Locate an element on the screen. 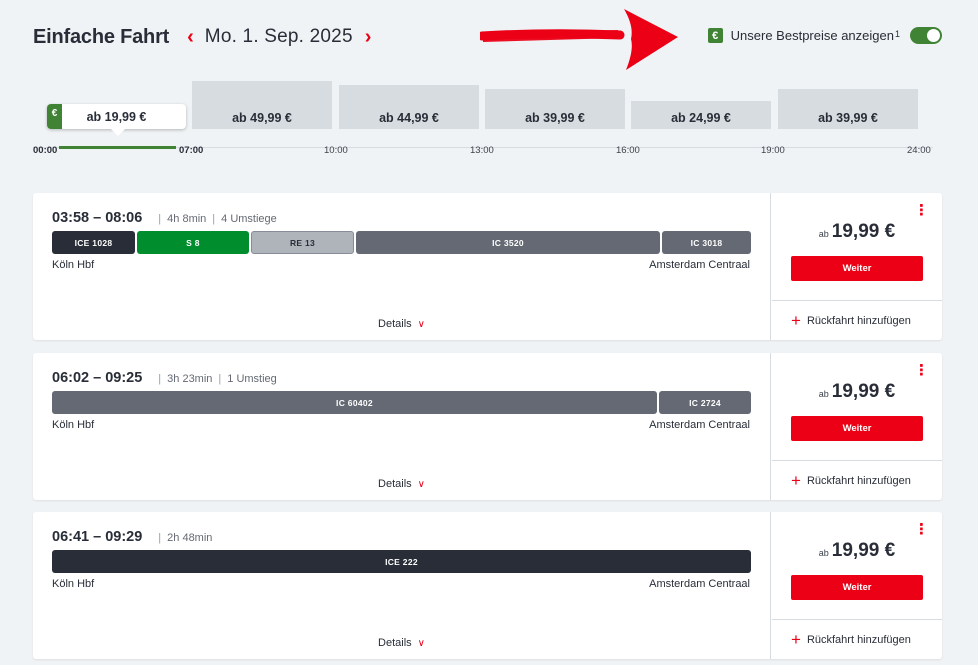 This screenshot has height=665, width=978. toggle-knob is located at coordinates (933, 35).